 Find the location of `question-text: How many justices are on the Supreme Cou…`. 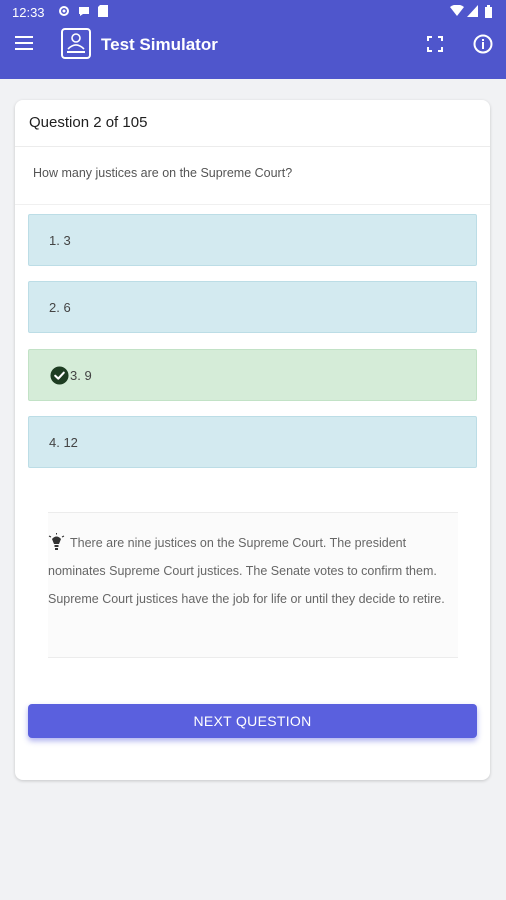

question-text: How many justices are on the Supreme Cou… is located at coordinates (163, 173).